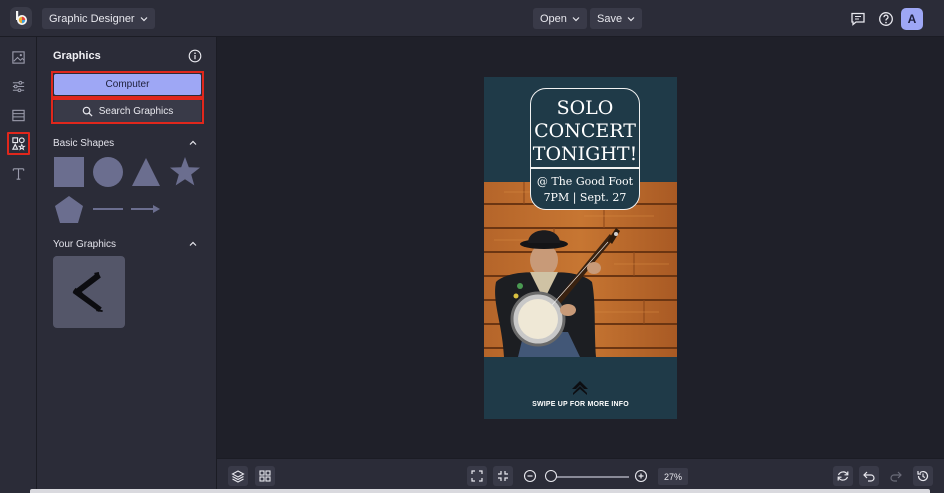  I want to click on bottom-edge-strip, so click(480, 491).